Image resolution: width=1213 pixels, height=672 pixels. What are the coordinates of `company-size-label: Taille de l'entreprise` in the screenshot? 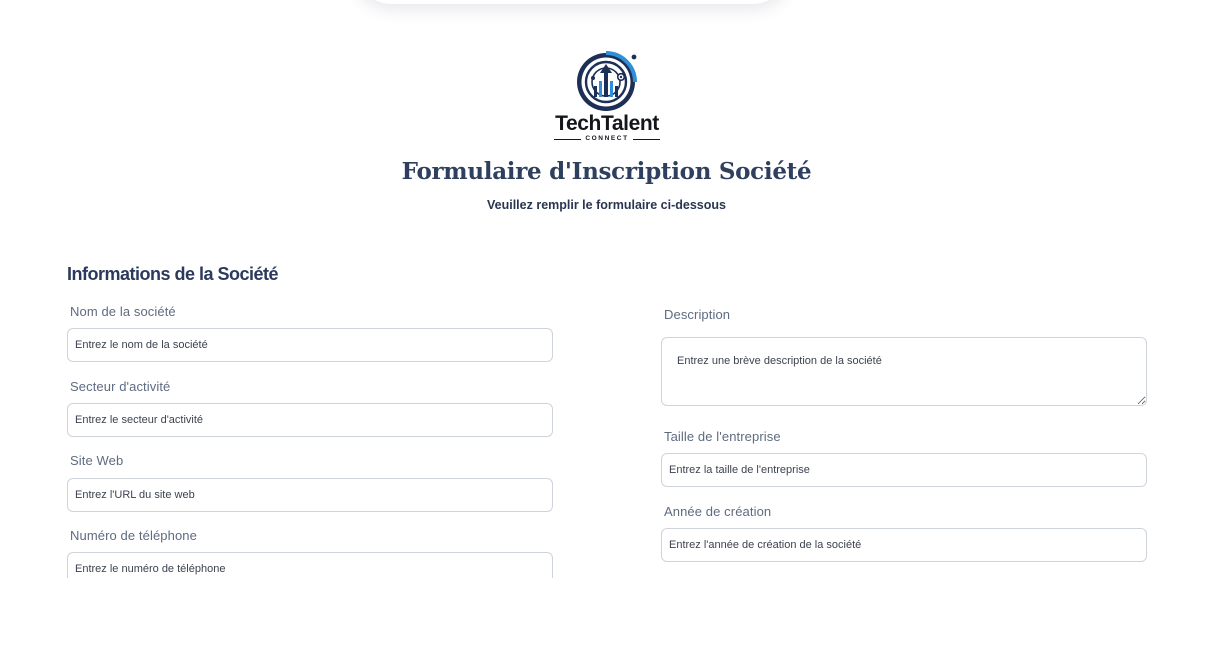 It's located at (722, 436).